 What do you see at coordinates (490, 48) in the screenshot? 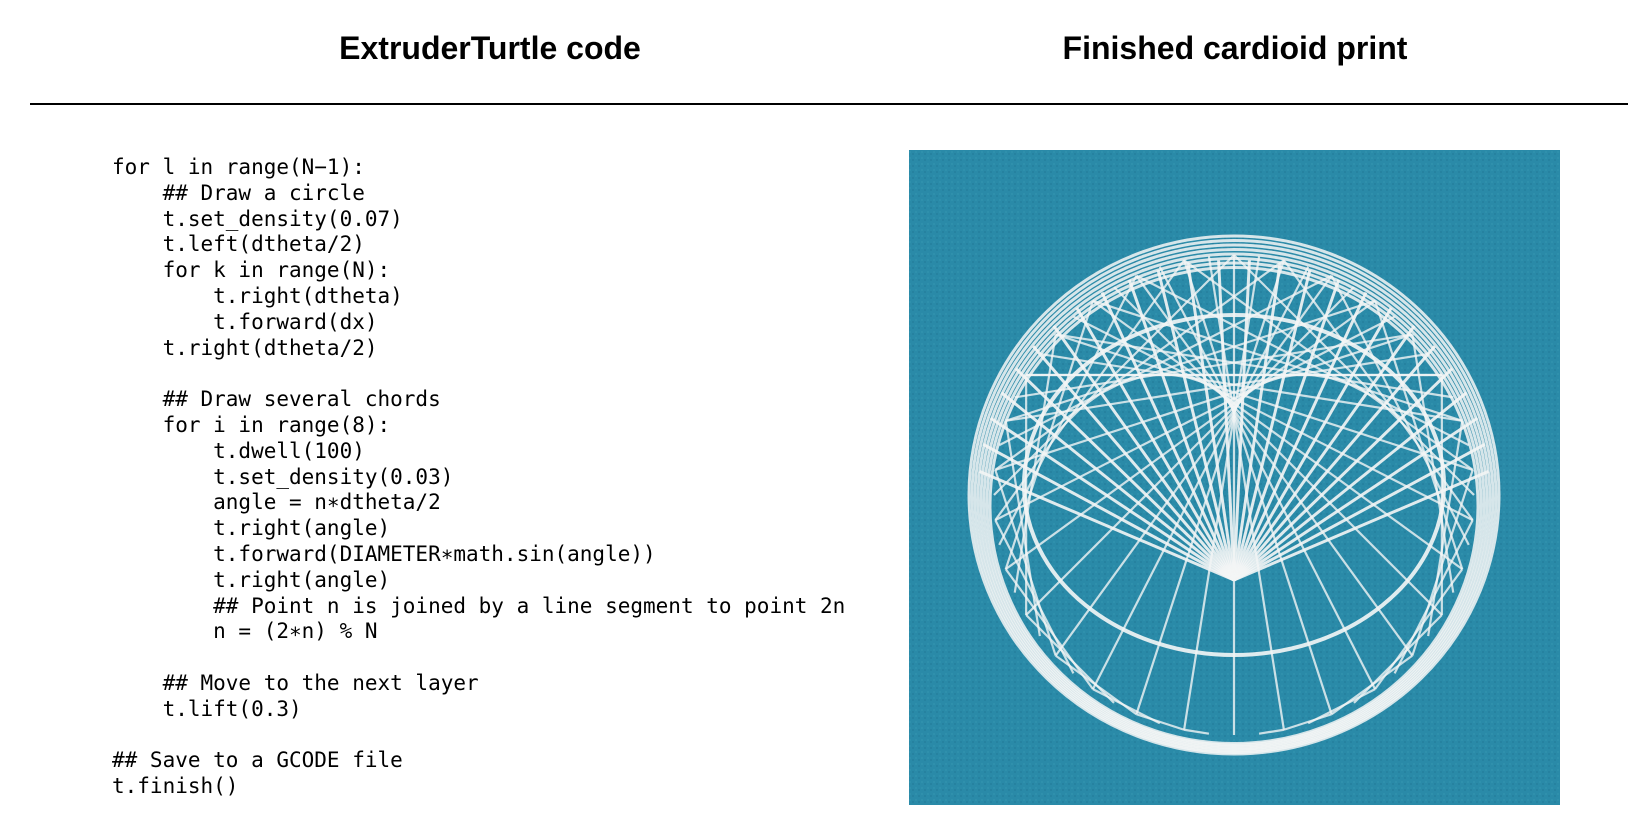
I see `code-heading: ExtruderTurtle code` at bounding box center [490, 48].